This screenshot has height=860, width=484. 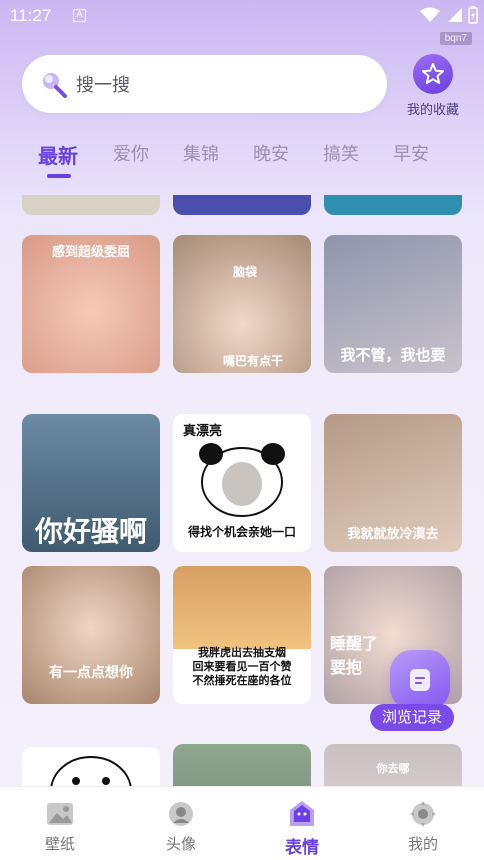 I want to click on bear-face-icon, so click(x=91, y=773).